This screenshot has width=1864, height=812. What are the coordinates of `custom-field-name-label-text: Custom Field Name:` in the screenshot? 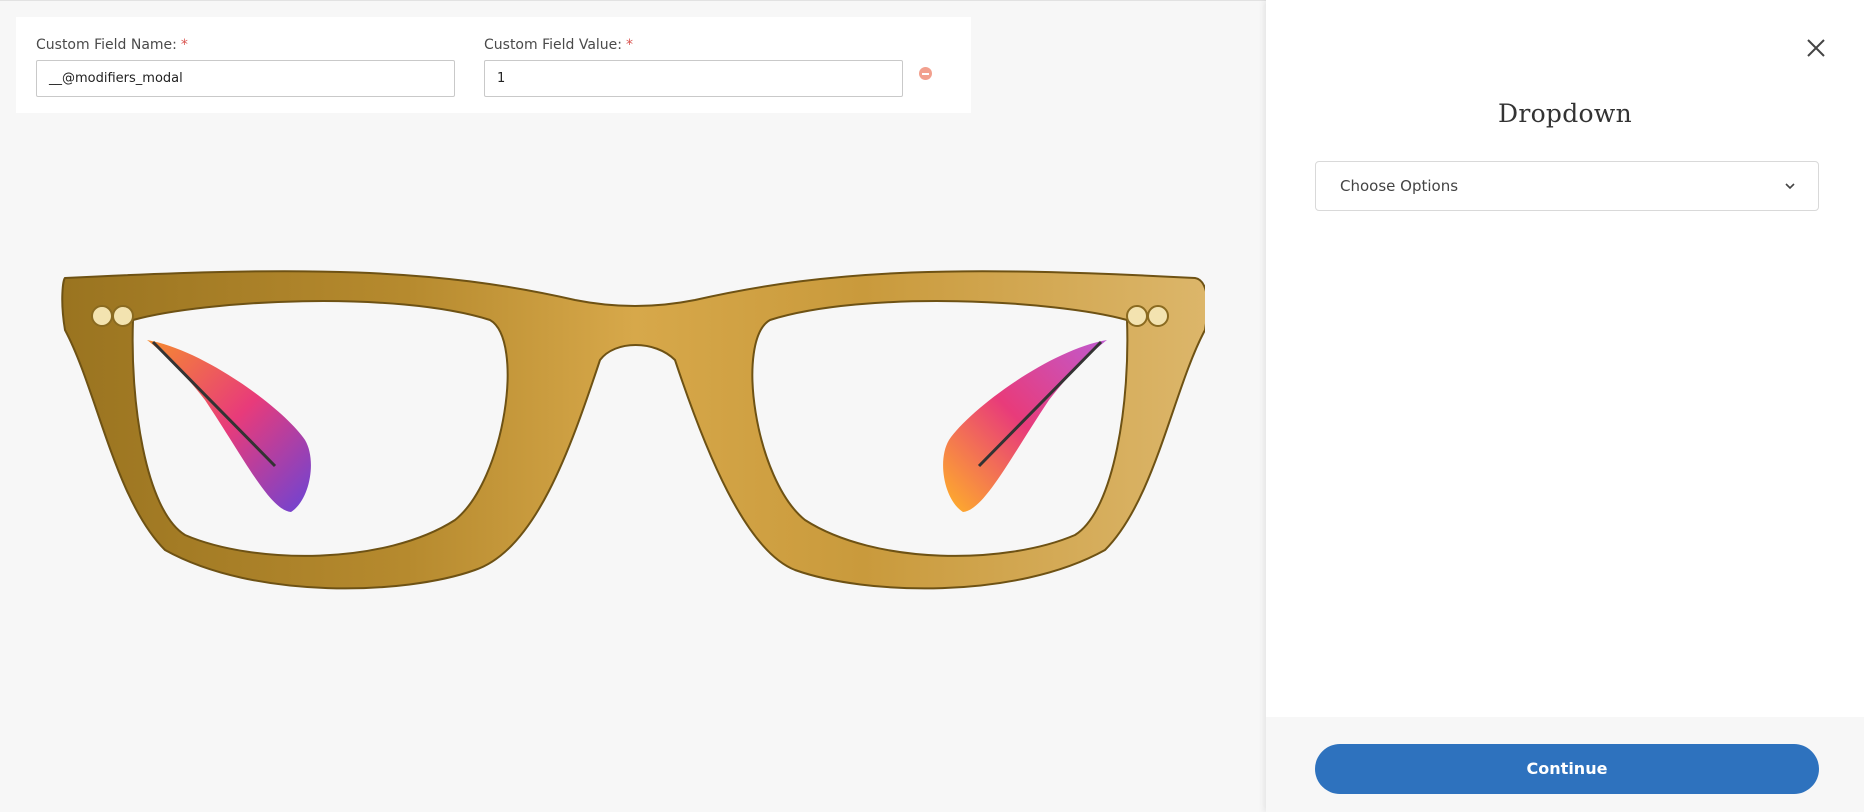 It's located at (106, 45).